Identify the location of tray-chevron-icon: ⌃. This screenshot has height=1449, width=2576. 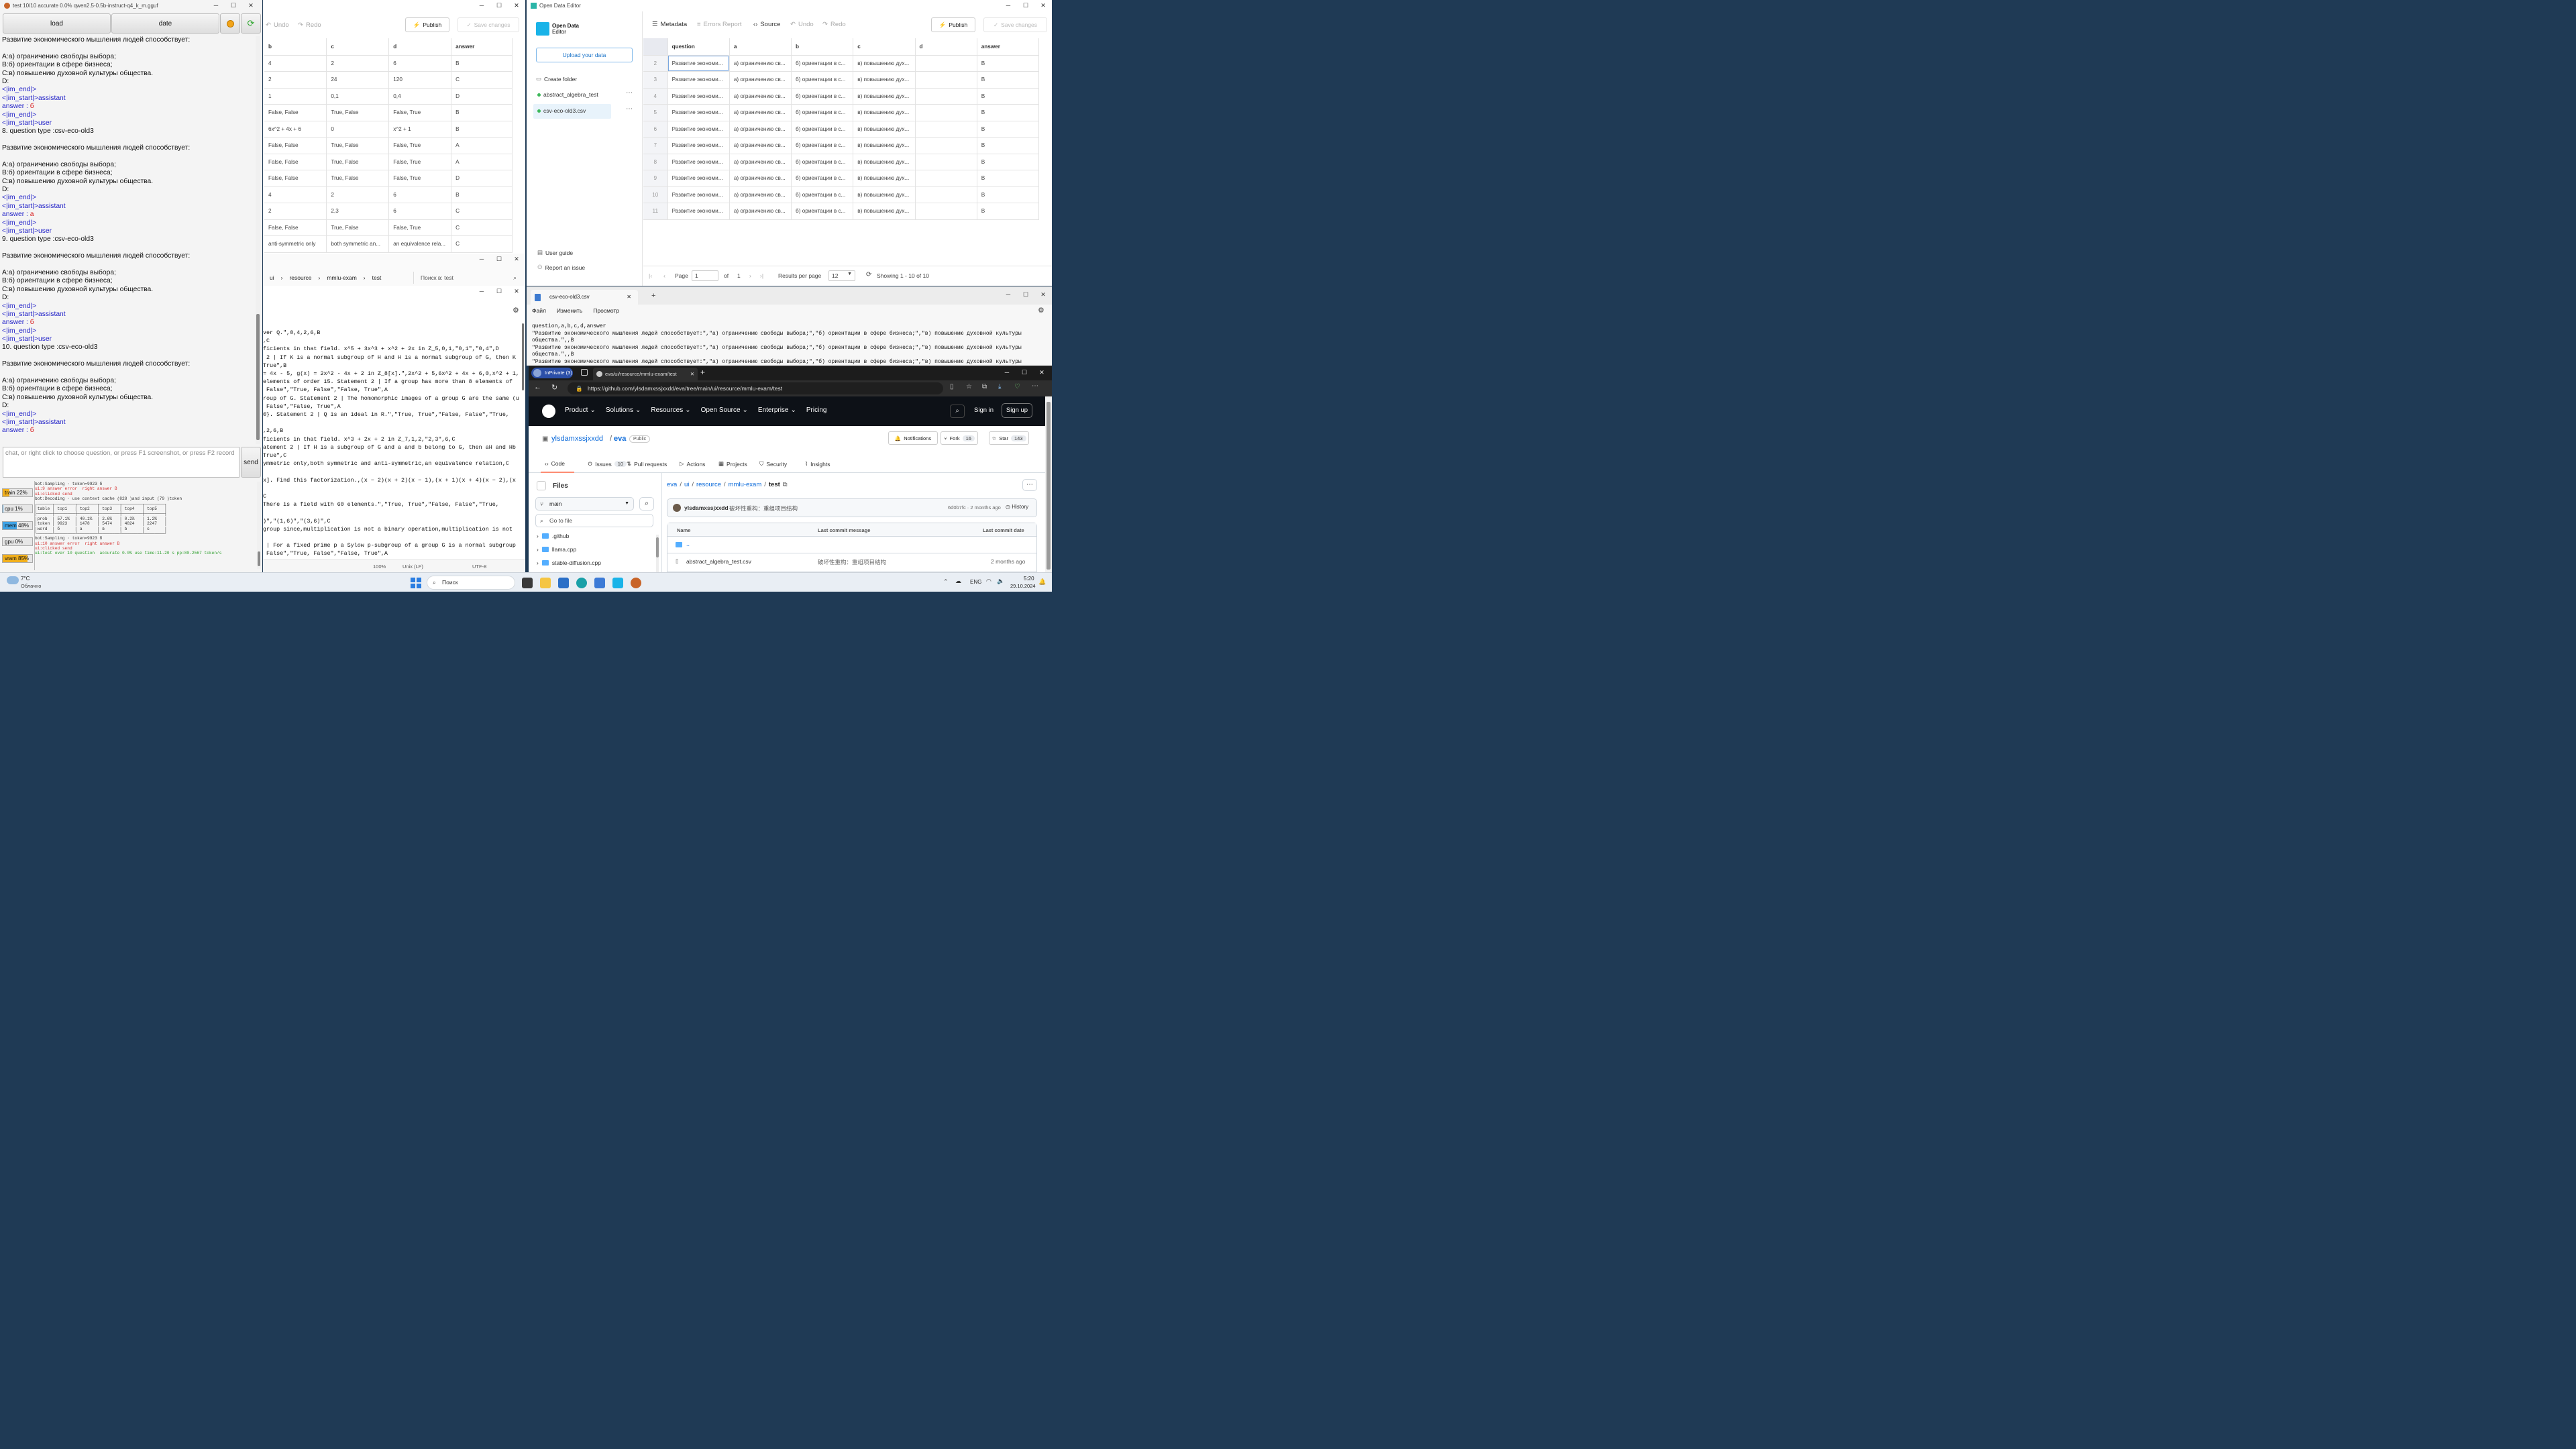
(946, 582).